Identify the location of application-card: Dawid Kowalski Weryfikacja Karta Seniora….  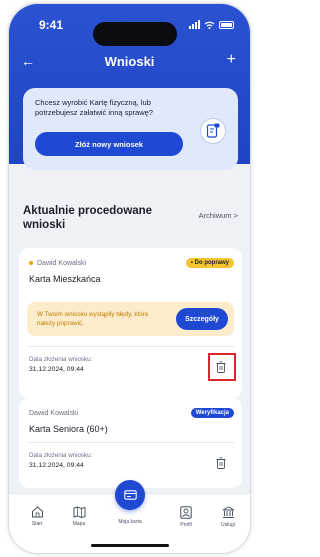
(130, 443).